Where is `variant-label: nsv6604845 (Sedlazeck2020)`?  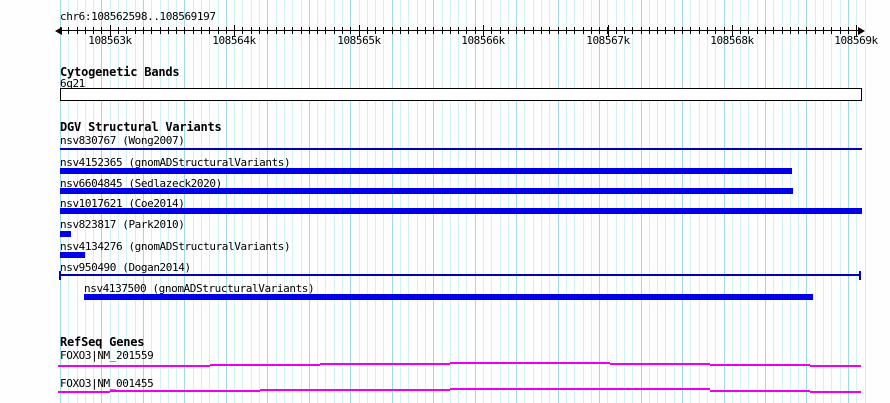
variant-label: nsv6604845 (Sedlazeck2020) is located at coordinates (141, 183).